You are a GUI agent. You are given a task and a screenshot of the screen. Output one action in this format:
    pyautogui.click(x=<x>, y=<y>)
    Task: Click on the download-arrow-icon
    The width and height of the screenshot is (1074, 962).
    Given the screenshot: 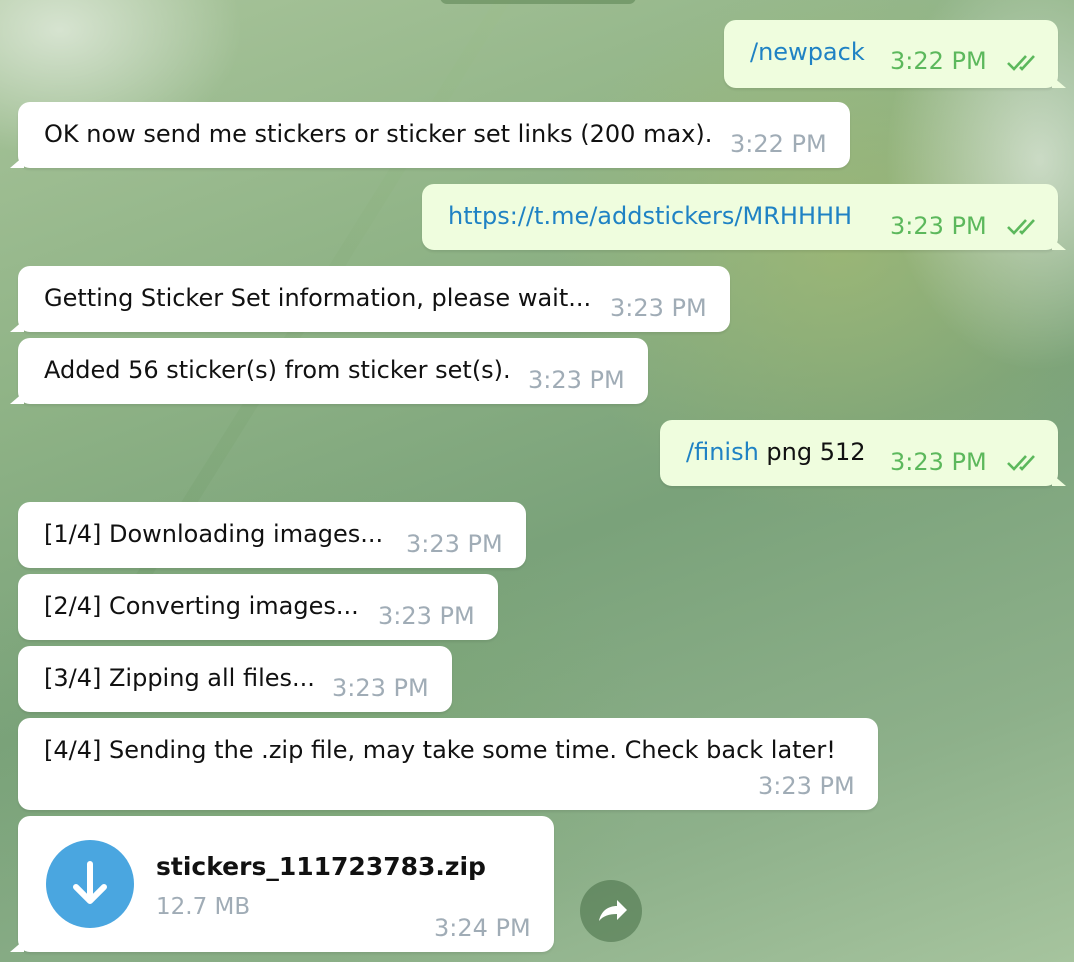 What is the action you would take?
    pyautogui.click(x=90, y=882)
    